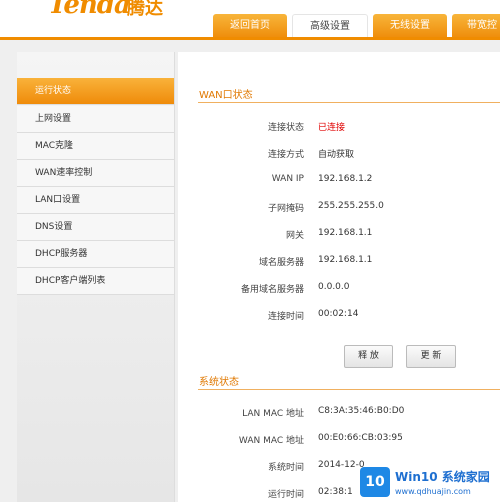 Image resolution: width=500 pixels, height=502 pixels. What do you see at coordinates (271, 441) in the screenshot?
I see `system-row-label: WAN MAC 地址` at bounding box center [271, 441].